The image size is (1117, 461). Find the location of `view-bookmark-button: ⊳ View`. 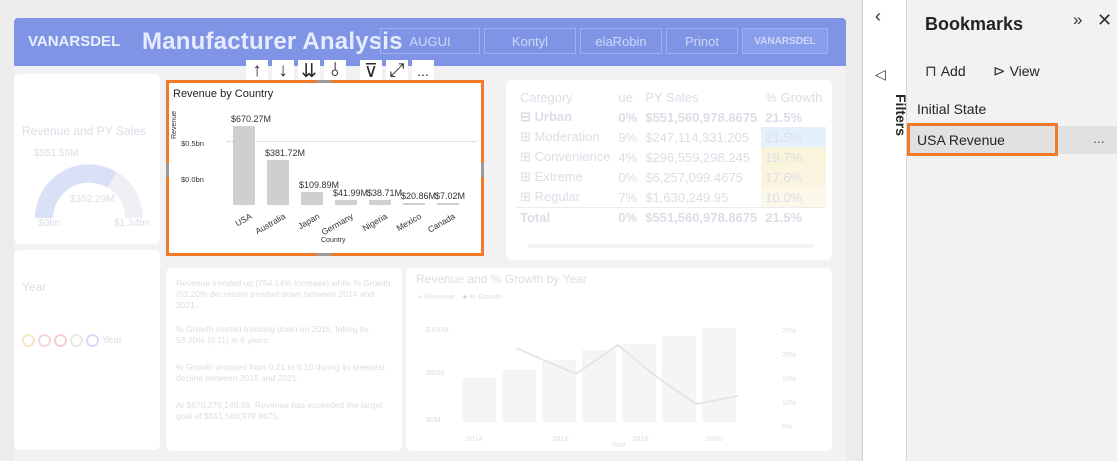

view-bookmark-button: ⊳ View is located at coordinates (1016, 71).